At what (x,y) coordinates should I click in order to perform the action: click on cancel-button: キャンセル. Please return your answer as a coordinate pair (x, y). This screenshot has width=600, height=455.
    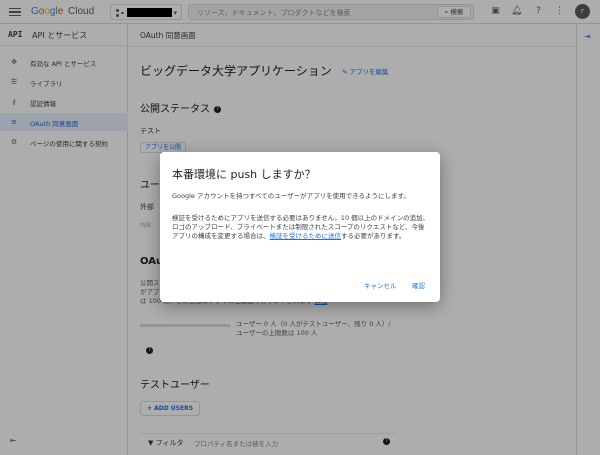
    Looking at the image, I should click on (380, 285).